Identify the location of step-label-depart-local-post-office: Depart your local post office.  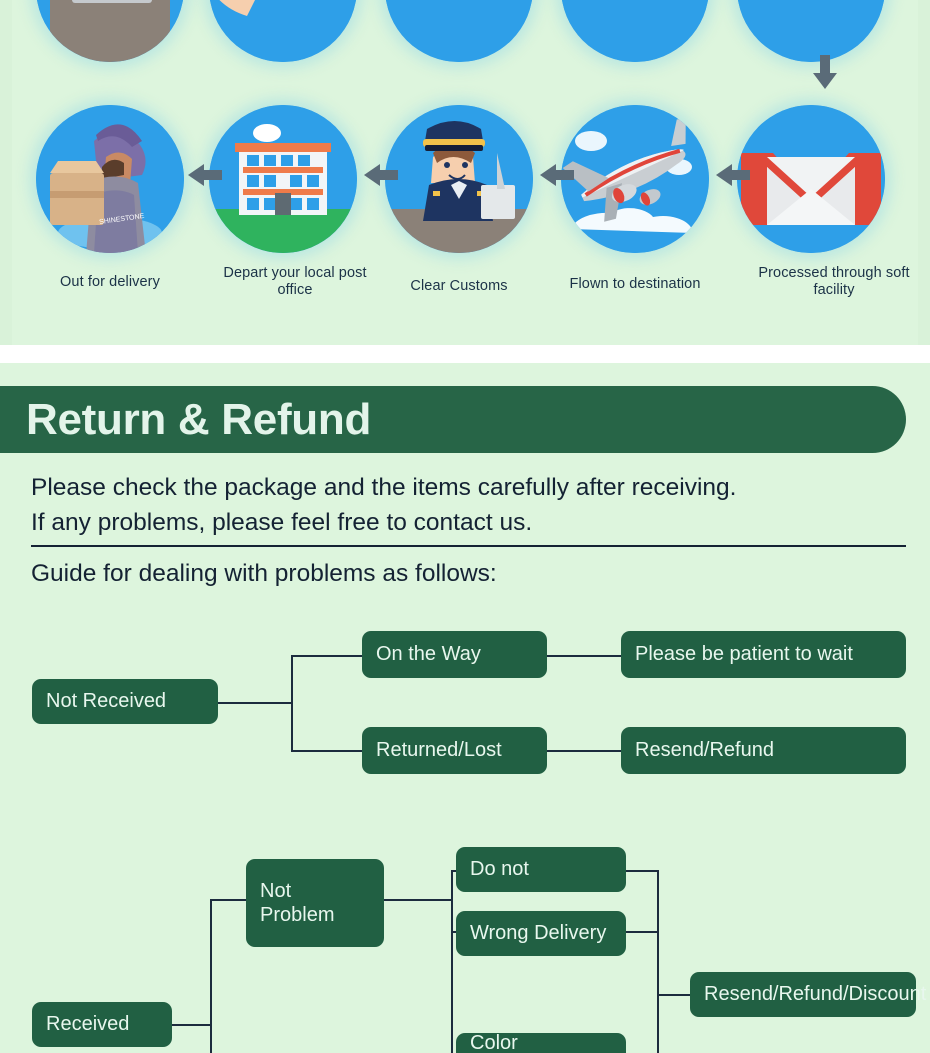
(295, 281).